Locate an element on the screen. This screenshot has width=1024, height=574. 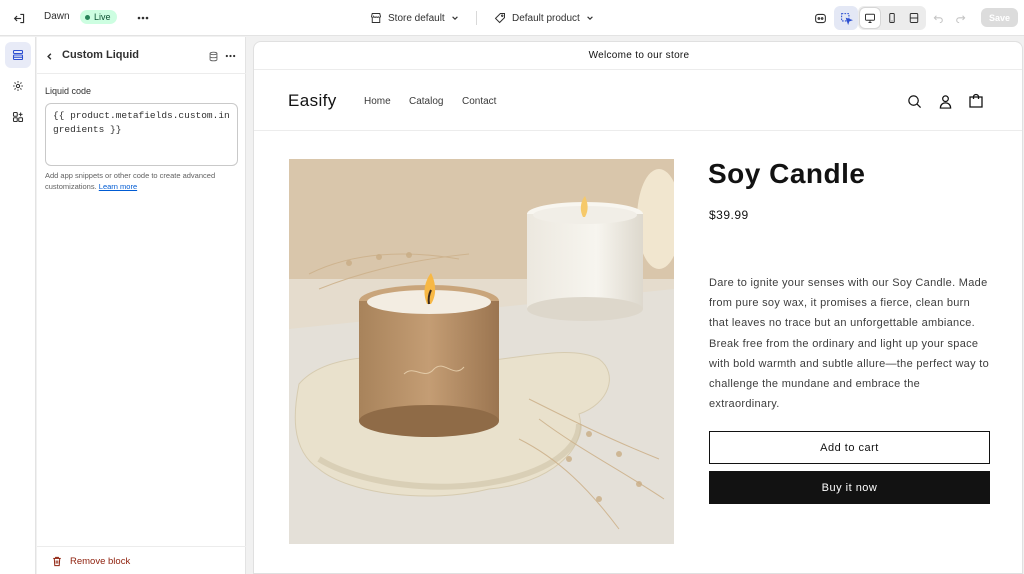
chevron-left-icon is located at coordinates (48, 56).